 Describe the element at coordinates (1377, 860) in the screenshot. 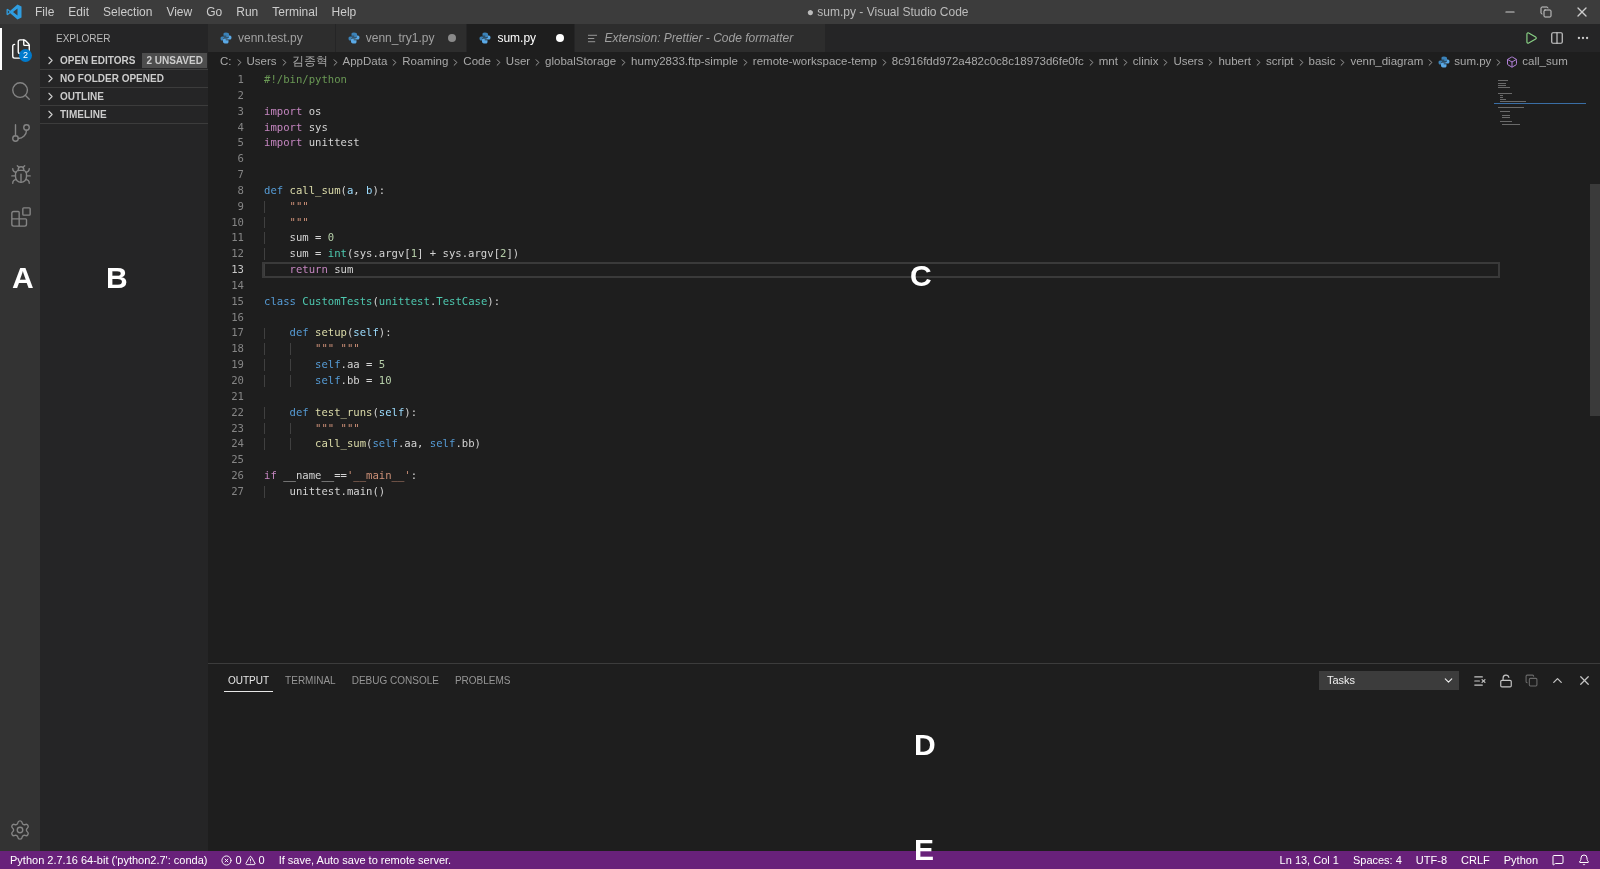

I see `status-item: Spaces: 4` at that location.